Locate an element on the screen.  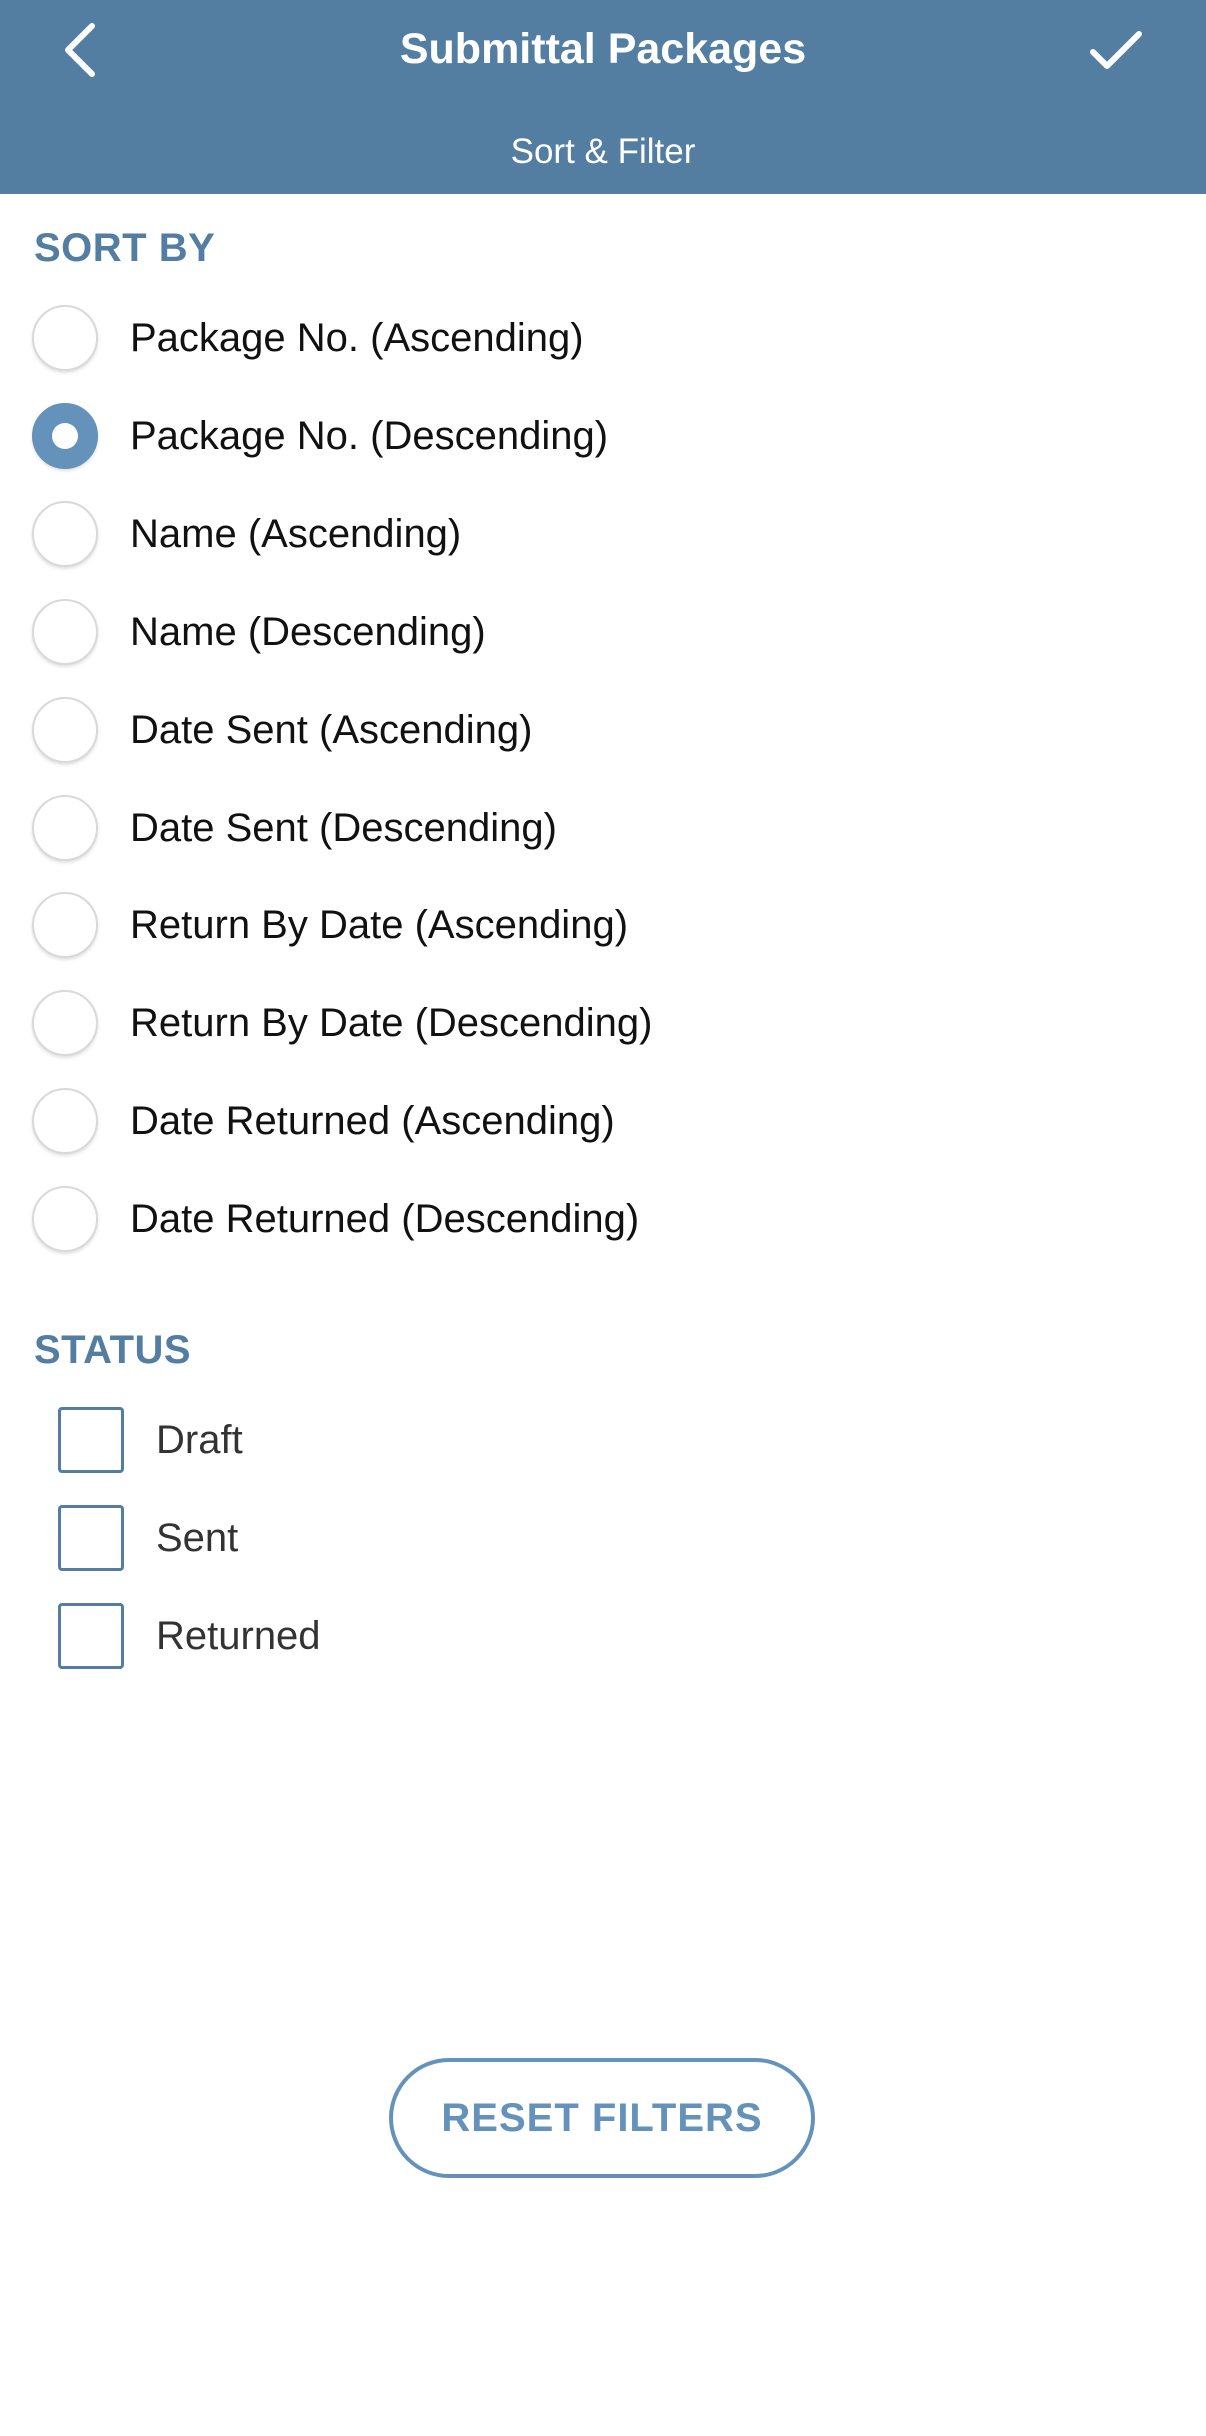
status-option-sent: Sent is located at coordinates (608, 1538).